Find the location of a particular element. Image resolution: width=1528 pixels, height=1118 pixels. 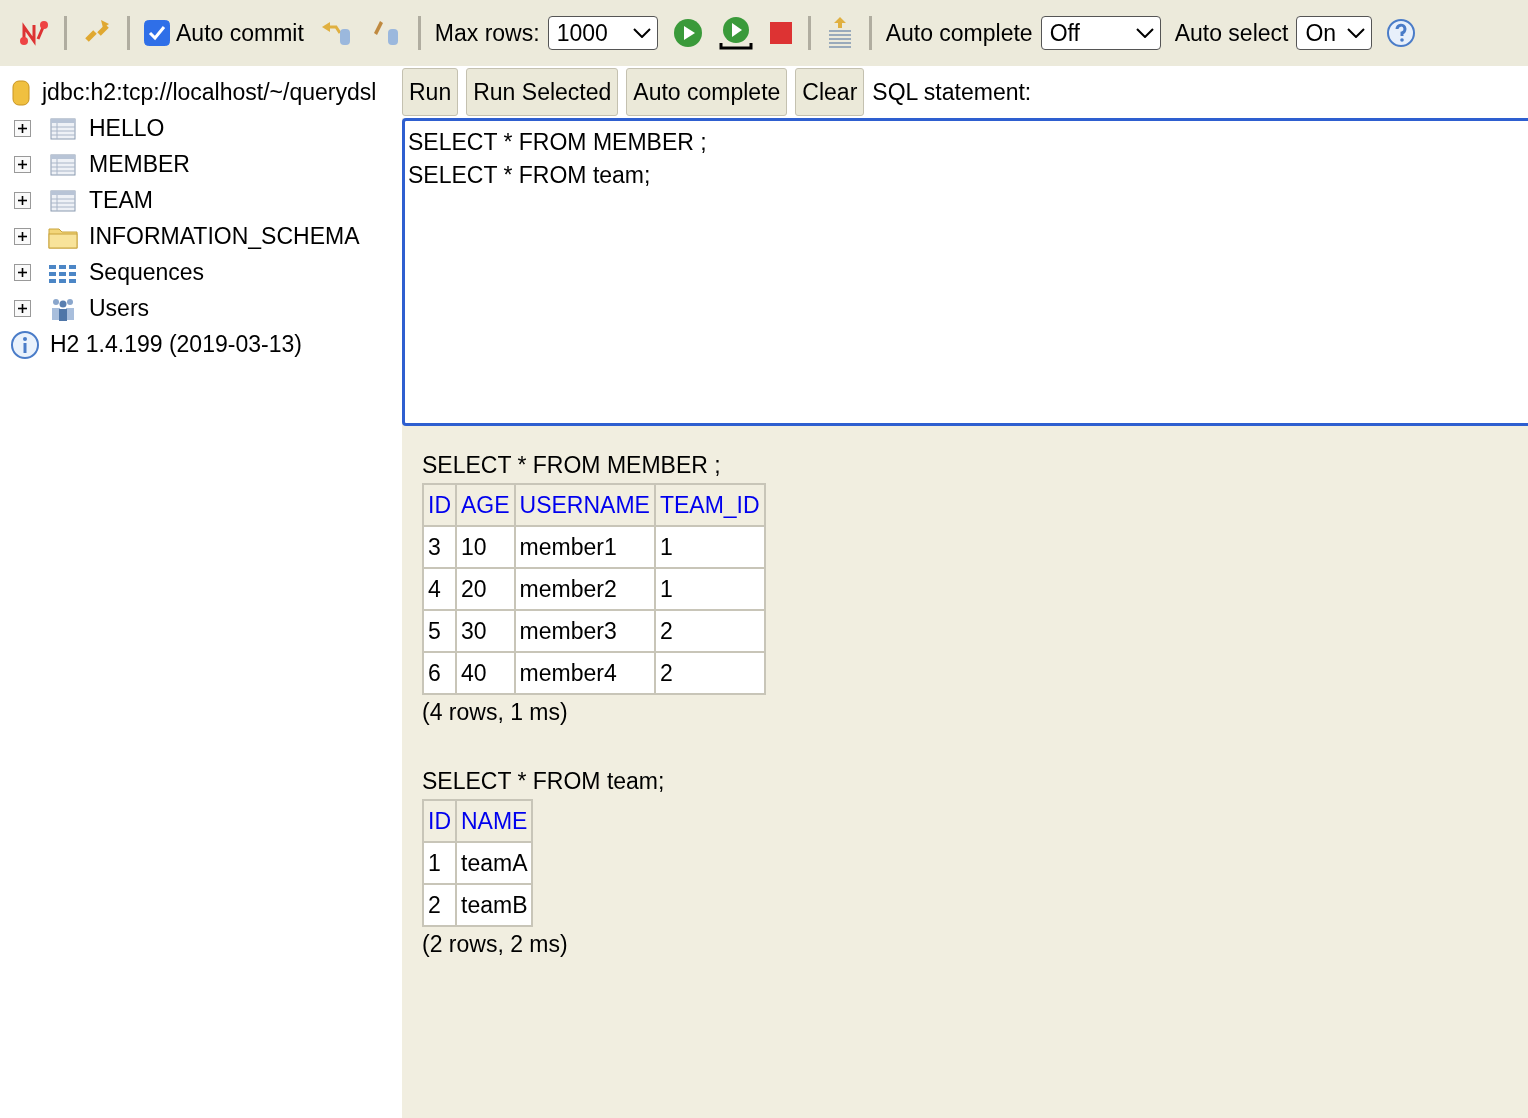

info-icon is located at coordinates (25, 344).